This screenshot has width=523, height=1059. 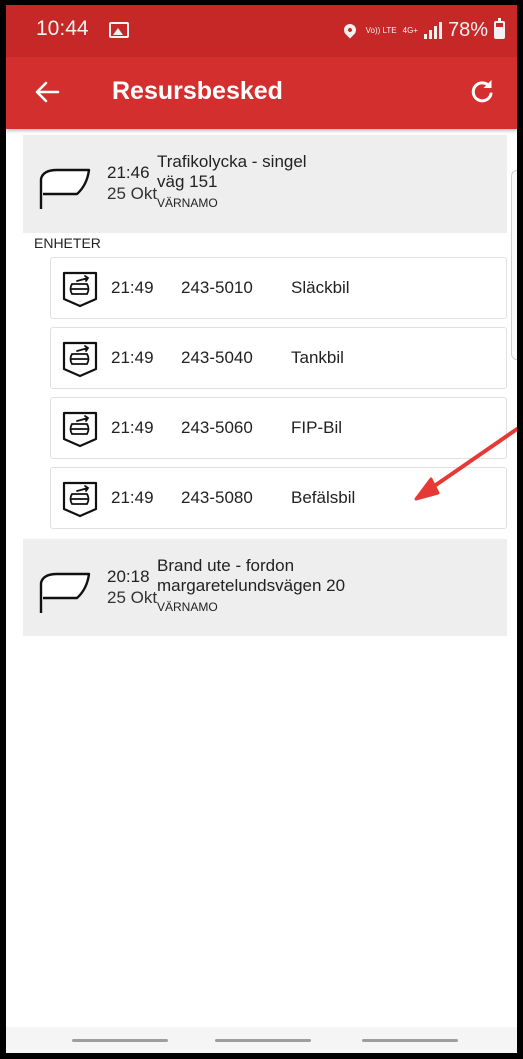 I want to click on nav-back-button, so click(x=410, y=1040).